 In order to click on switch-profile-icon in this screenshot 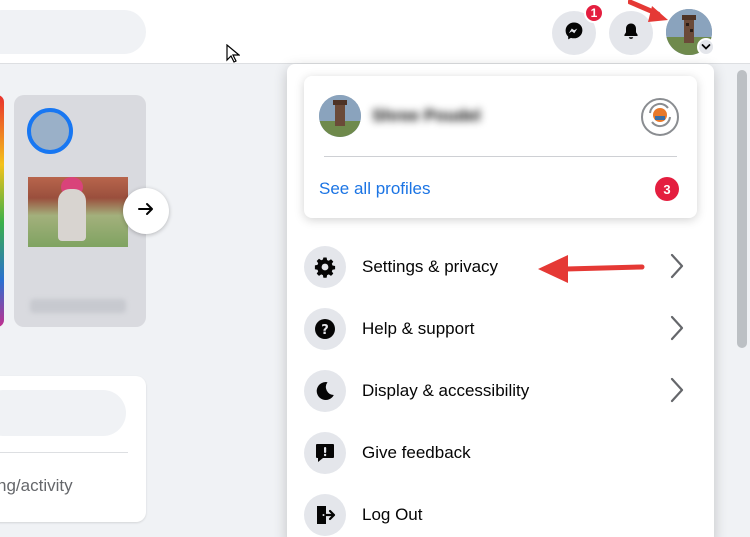, I will do `click(660, 117)`.